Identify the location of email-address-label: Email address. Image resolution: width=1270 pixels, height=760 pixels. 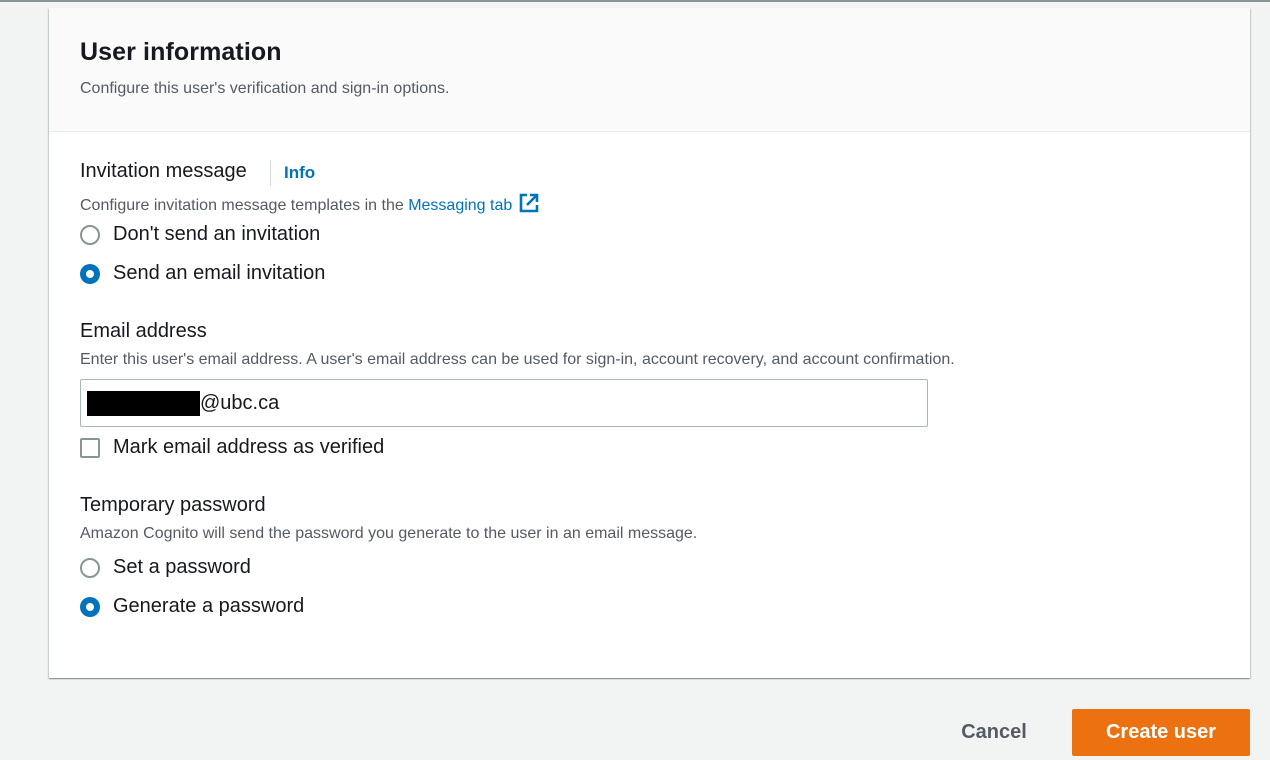
(143, 331).